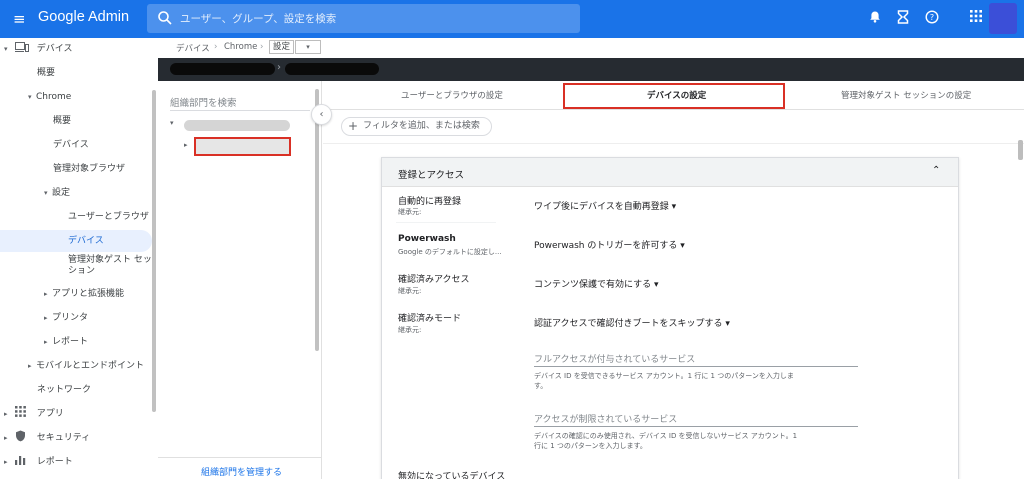 Image resolution: width=1024 pixels, height=479 pixels. What do you see at coordinates (696, 426) in the screenshot?
I see `field-underline` at bounding box center [696, 426].